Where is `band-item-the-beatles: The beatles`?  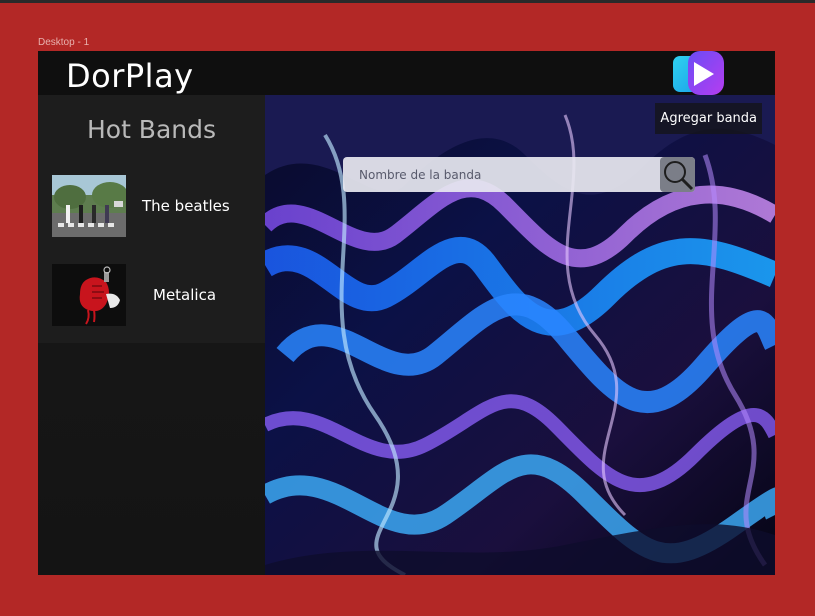
band-item-the-beatles: The beatles is located at coordinates (158, 207).